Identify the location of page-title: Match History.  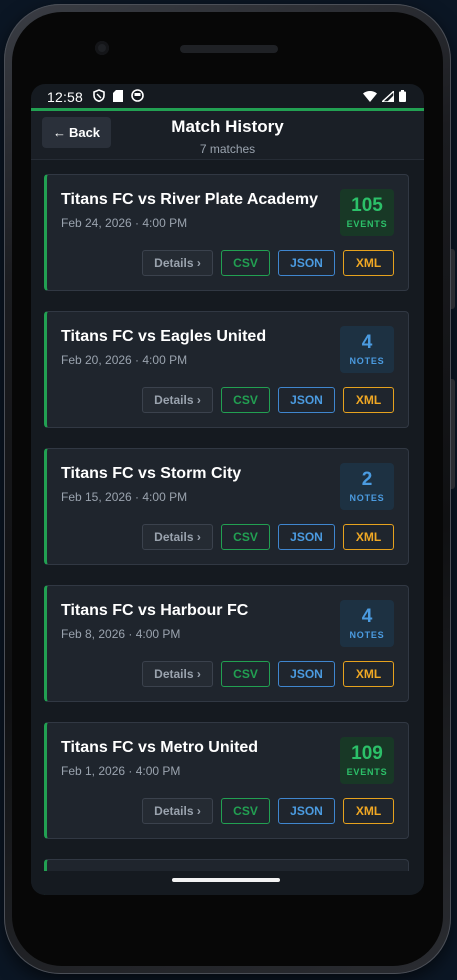
(227, 126).